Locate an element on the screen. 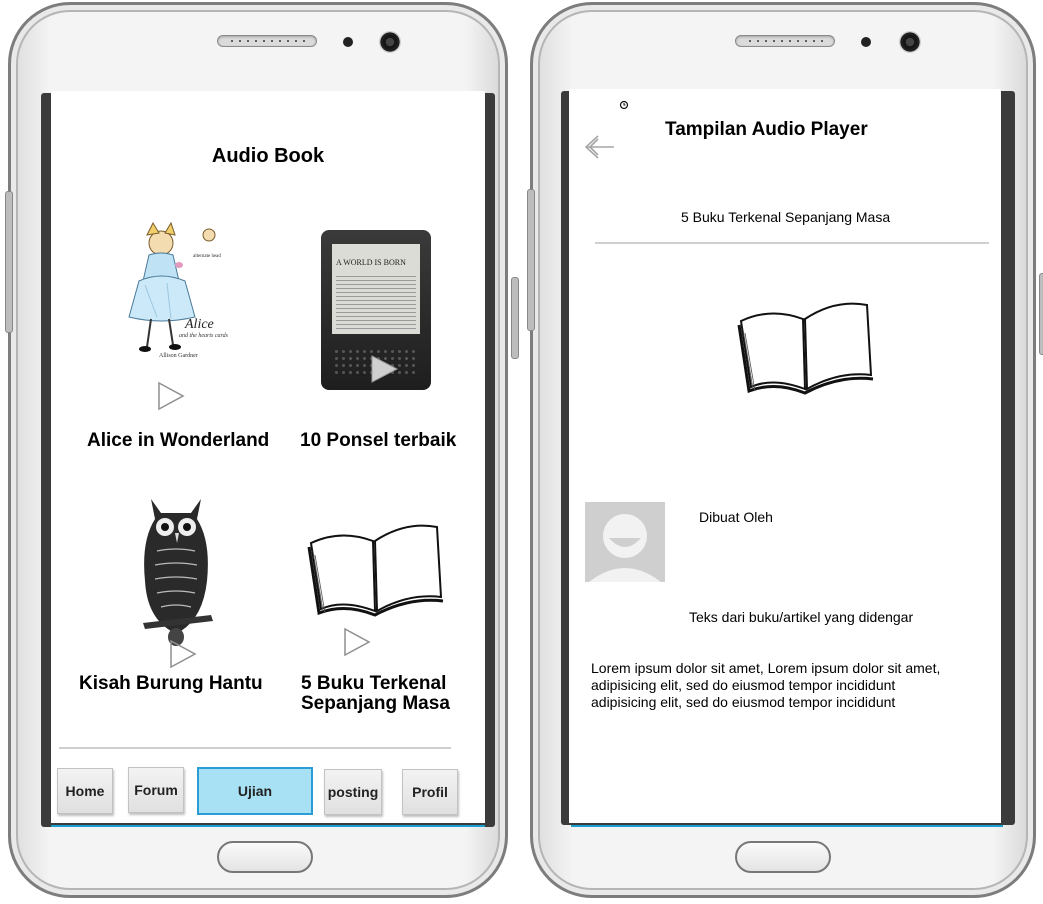  book-card-ponsel: A WORLD IS BORN 10 Ponsel terbaik is located at coordinates (386, 342).